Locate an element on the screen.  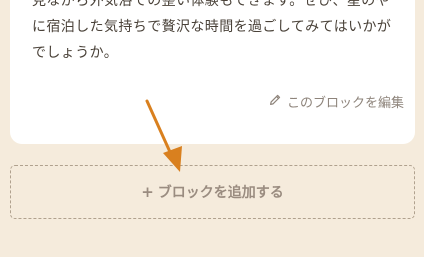
body-line-2: に宿泊した気持ちで贅沢な時間を過ごしてみてはいかが is located at coordinates (212, 27).